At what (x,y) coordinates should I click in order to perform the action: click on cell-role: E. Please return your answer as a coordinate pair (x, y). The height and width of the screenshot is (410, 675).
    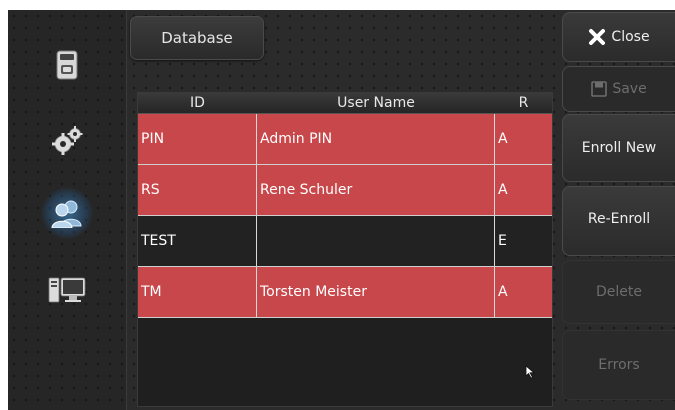
    Looking at the image, I should click on (502, 241).